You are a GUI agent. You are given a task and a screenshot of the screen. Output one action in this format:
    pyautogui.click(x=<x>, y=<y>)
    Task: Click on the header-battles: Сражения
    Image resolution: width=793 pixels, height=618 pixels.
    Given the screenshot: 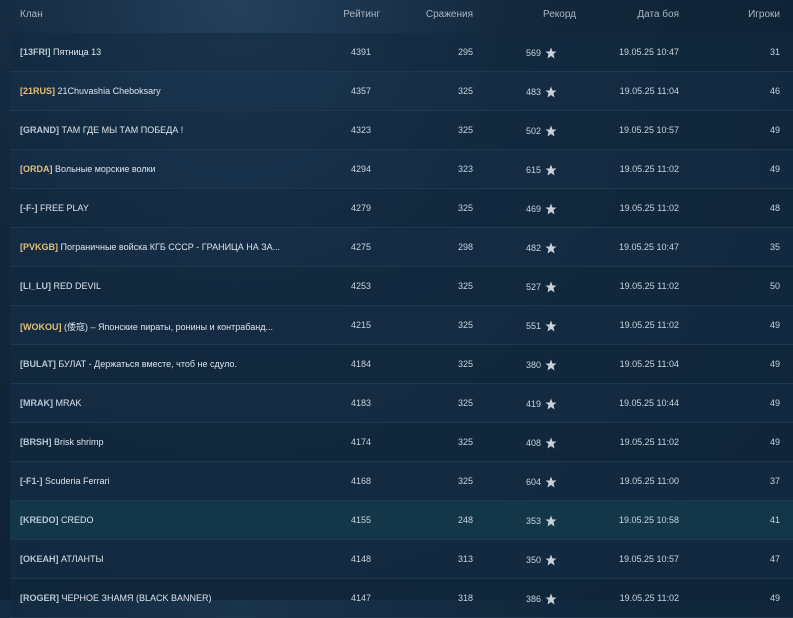 What is the action you would take?
    pyautogui.click(x=449, y=14)
    